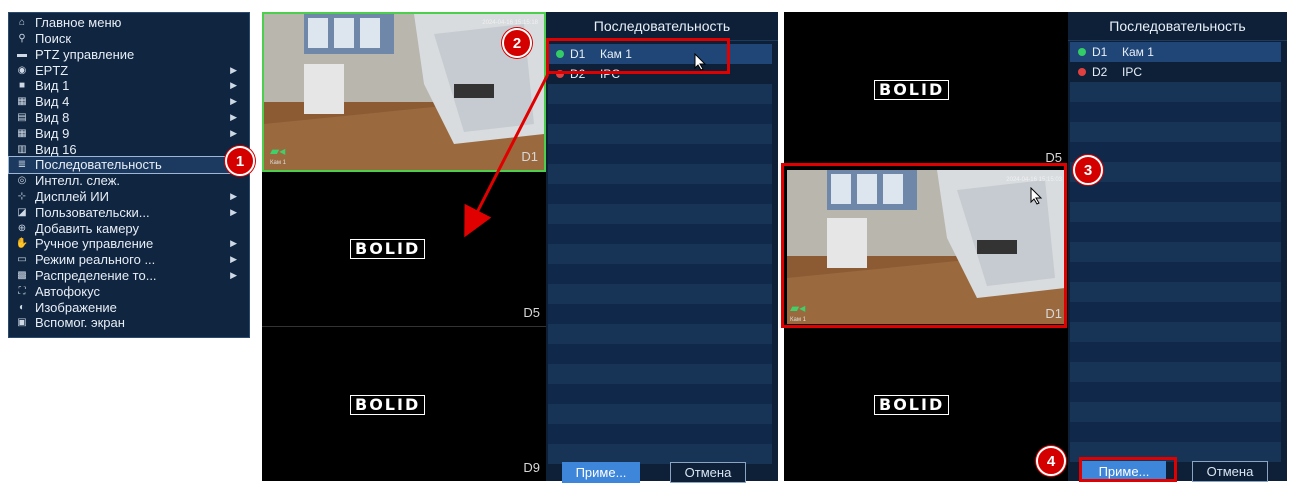 This screenshot has width=1300, height=483. What do you see at coordinates (507, 155) in the screenshot?
I see `drag-arrow` at bounding box center [507, 155].